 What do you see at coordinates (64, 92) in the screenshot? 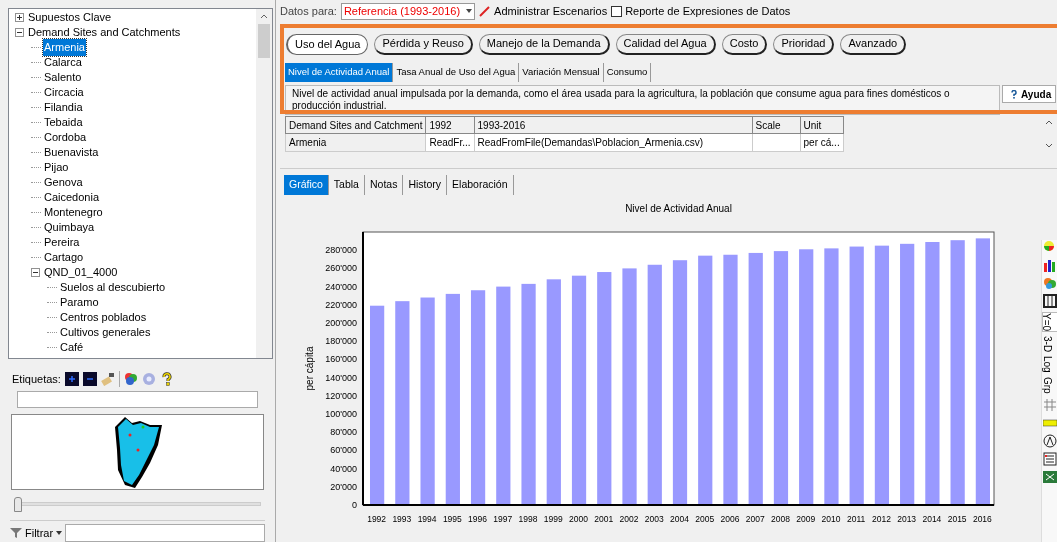
I see `tree-item: Circacia` at bounding box center [64, 92].